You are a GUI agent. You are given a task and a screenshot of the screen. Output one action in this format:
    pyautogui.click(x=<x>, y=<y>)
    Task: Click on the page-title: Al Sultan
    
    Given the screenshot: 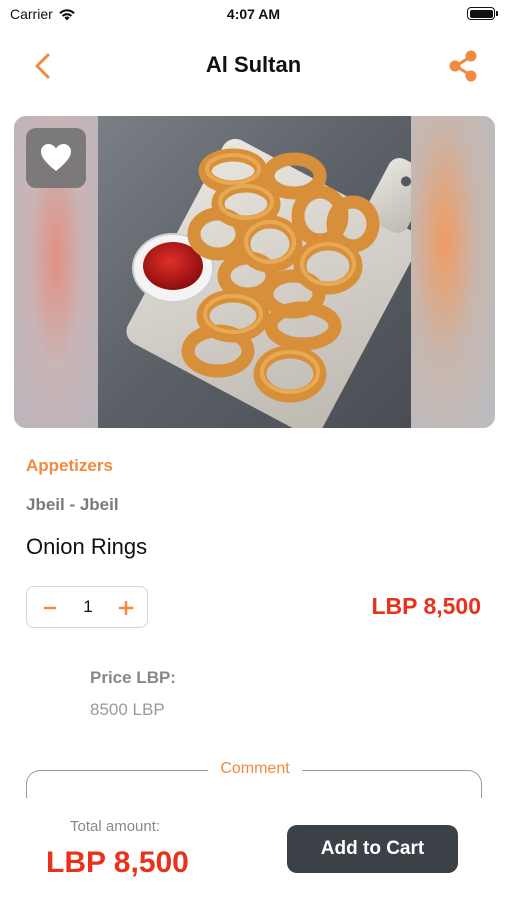 What is the action you would take?
    pyautogui.click(x=253, y=64)
    